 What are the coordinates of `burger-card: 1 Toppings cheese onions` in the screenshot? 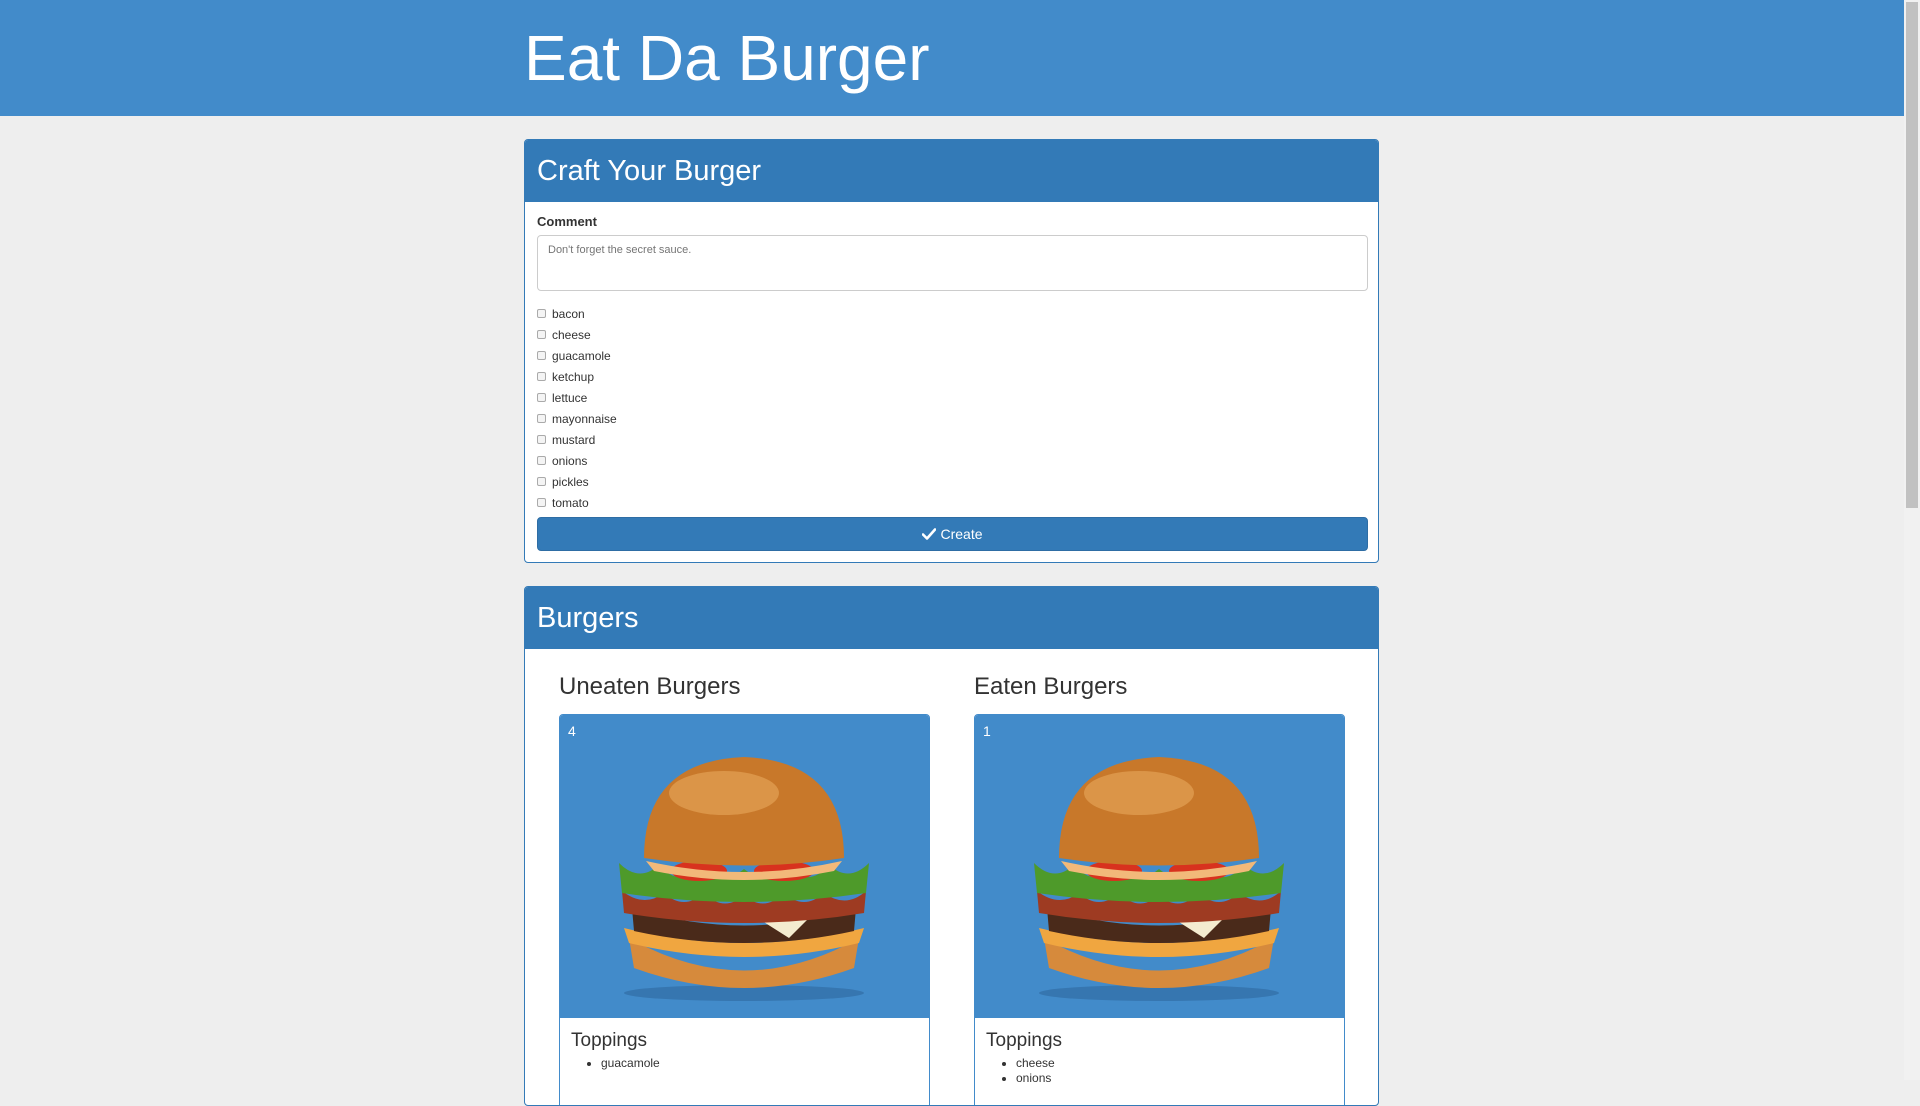 It's located at (1159, 909).